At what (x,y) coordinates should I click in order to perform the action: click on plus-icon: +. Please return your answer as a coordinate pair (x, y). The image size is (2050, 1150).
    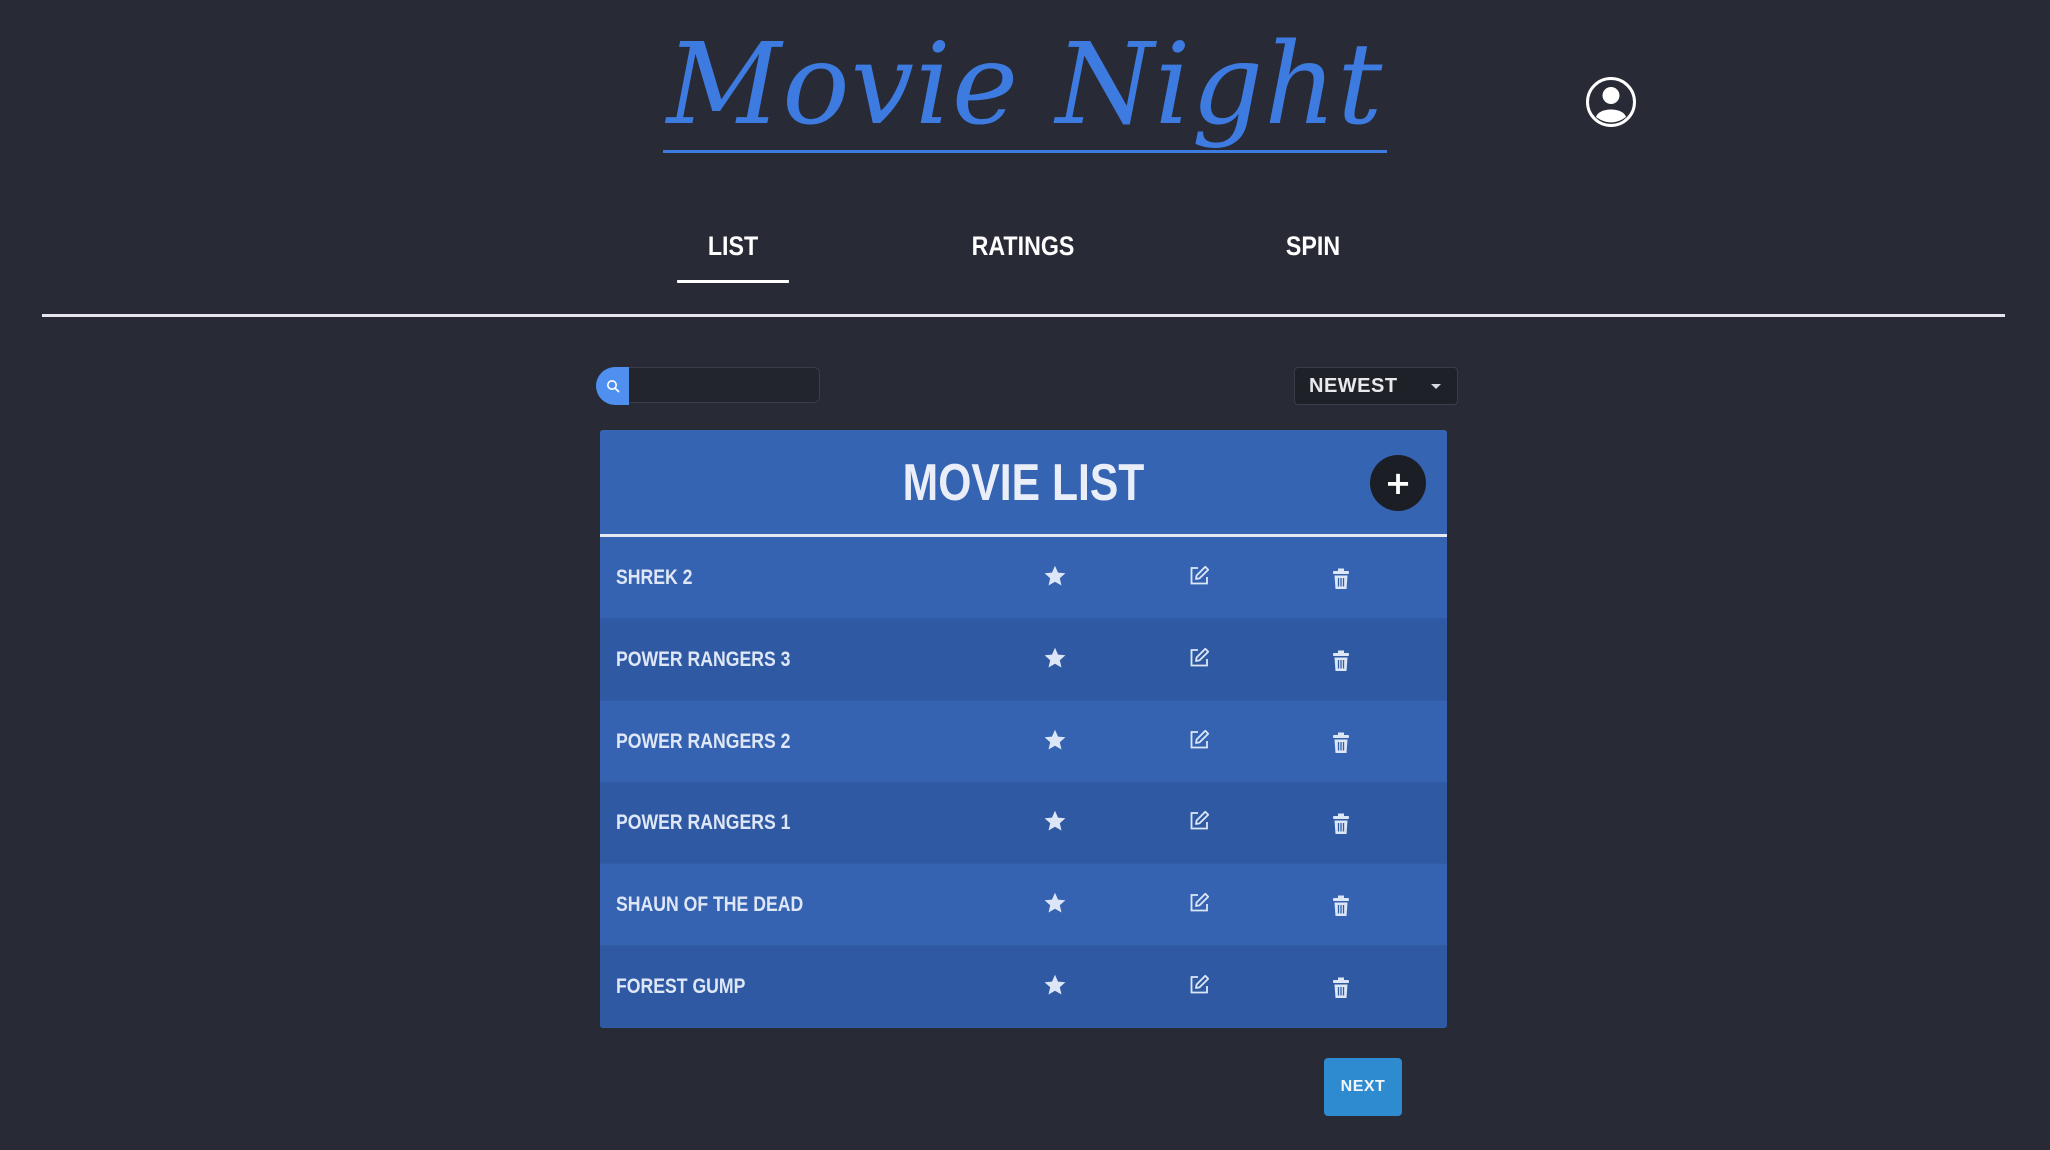
    Looking at the image, I should click on (1398, 483).